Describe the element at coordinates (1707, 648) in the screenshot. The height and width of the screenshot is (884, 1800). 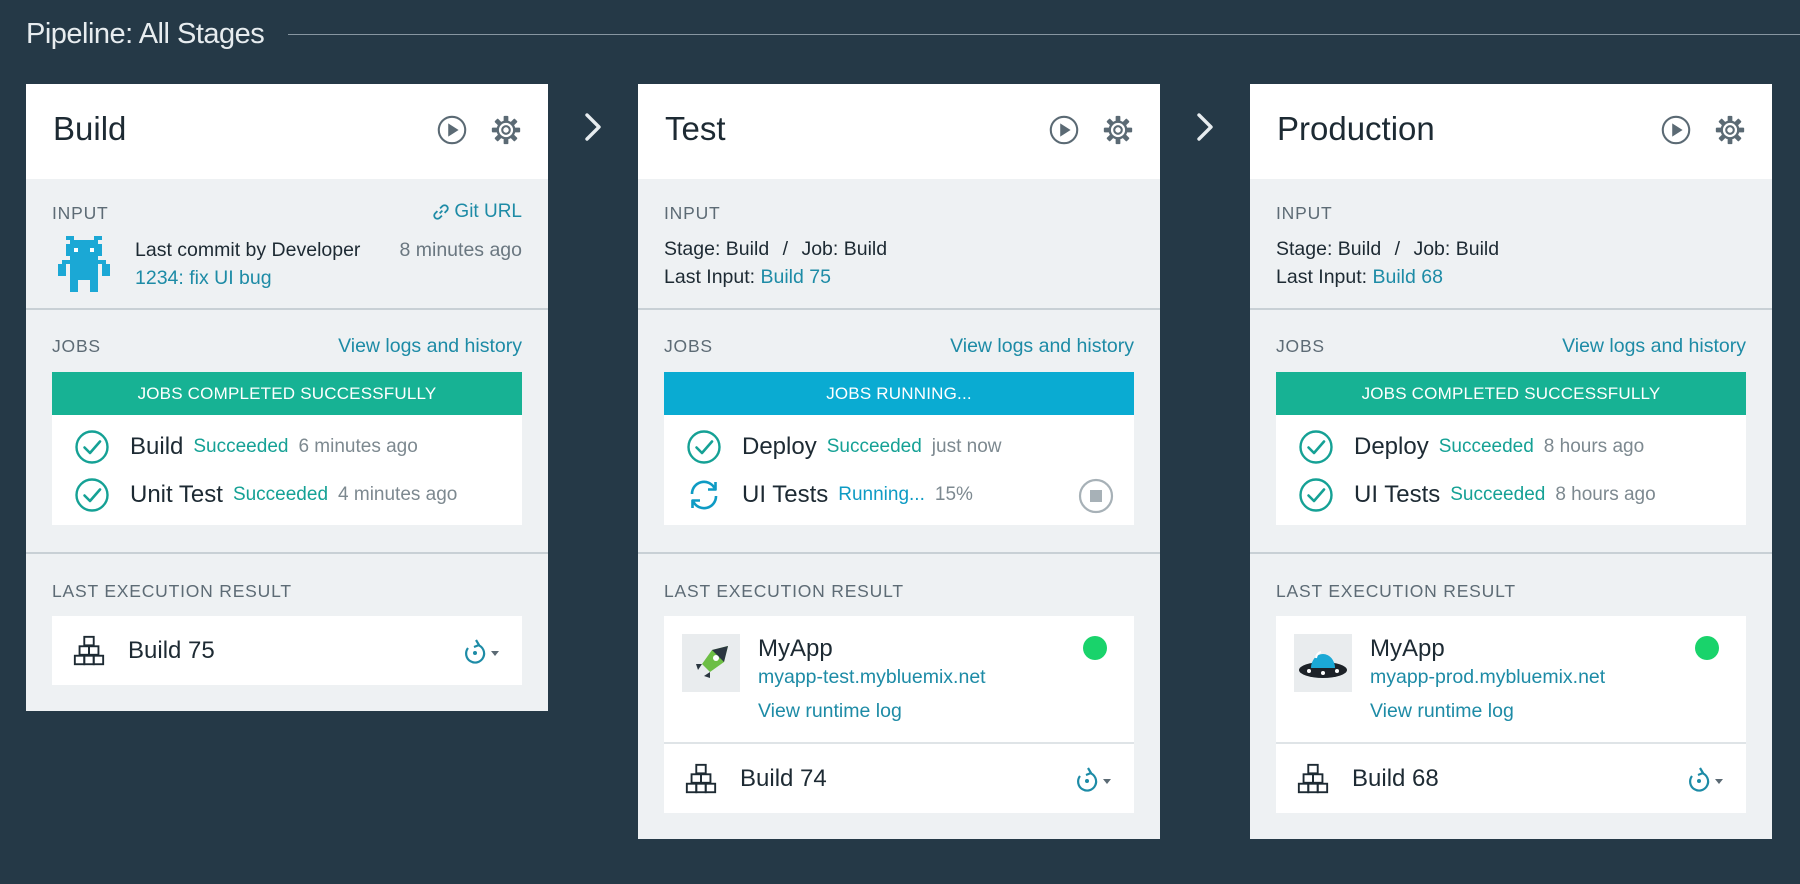
I see `app-status-dot` at that location.